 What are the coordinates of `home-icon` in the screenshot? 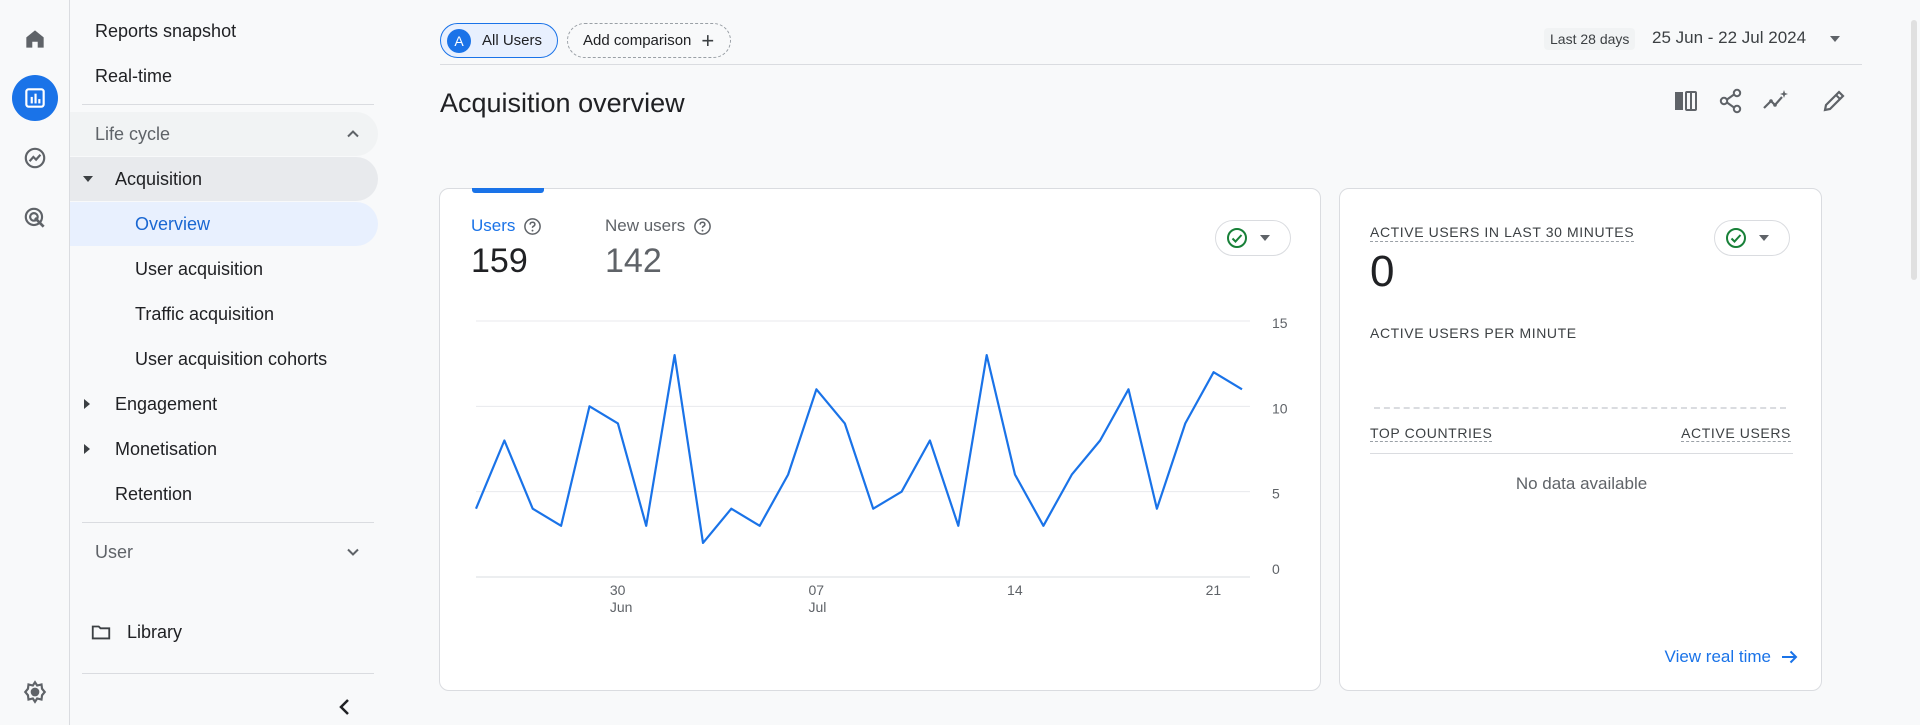 It's located at (35, 39).